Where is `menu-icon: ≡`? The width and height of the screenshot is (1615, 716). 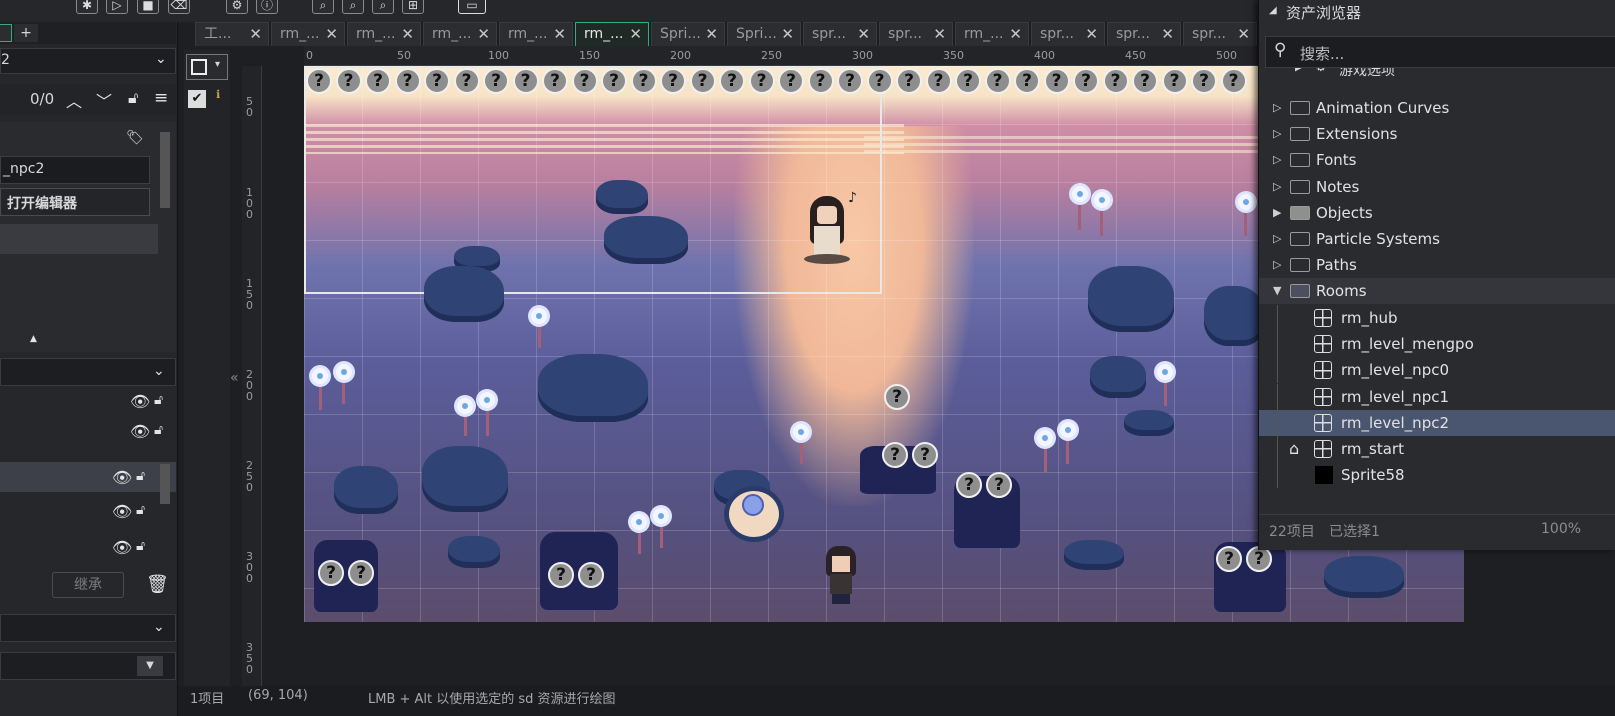
menu-icon: ≡ is located at coordinates (161, 98).